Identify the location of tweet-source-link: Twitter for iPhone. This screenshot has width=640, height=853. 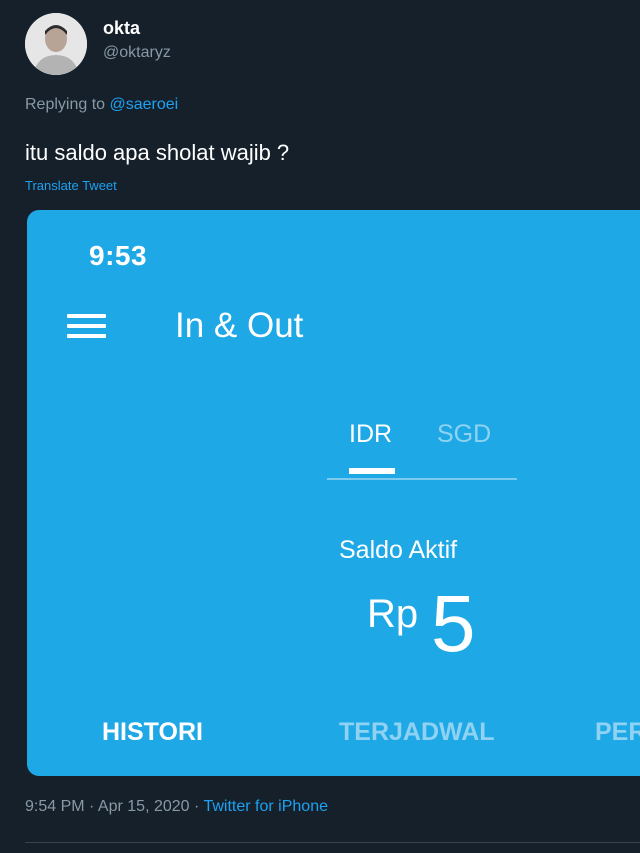
(265, 806).